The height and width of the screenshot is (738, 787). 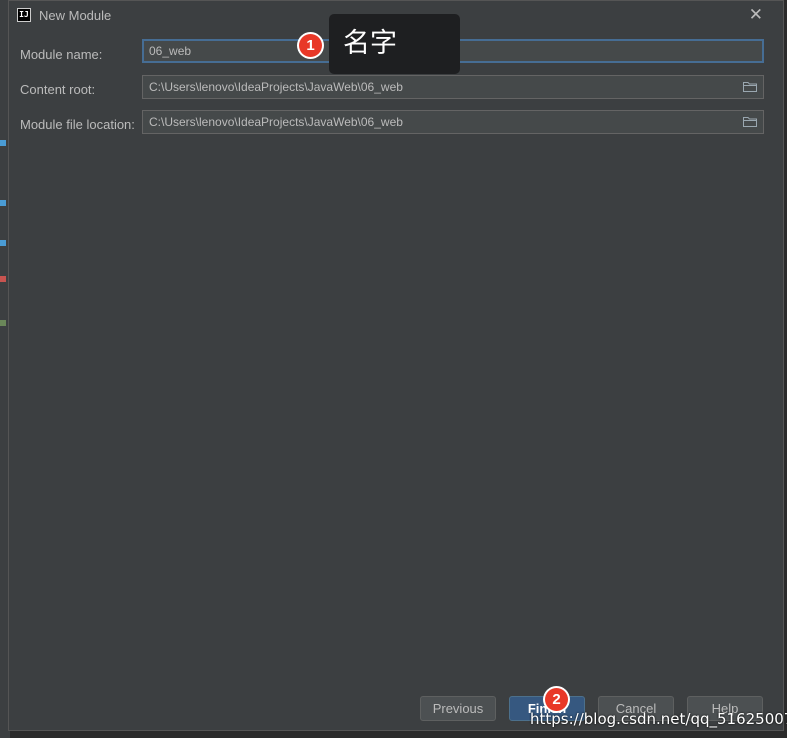 What do you see at coordinates (394, 44) in the screenshot?
I see `name-callout: 名字` at bounding box center [394, 44].